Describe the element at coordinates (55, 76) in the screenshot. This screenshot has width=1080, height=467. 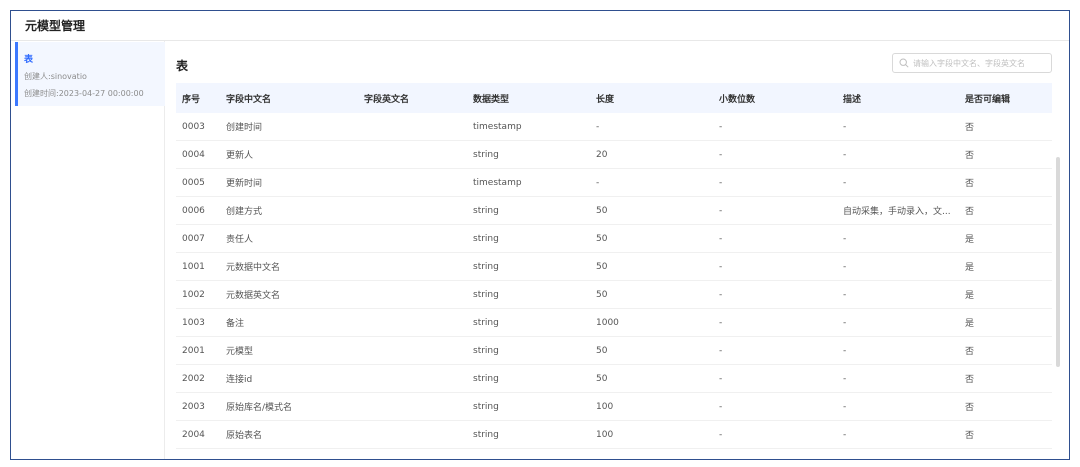
I see `sidebar-item-creator: 创建人:sinovatio` at that location.